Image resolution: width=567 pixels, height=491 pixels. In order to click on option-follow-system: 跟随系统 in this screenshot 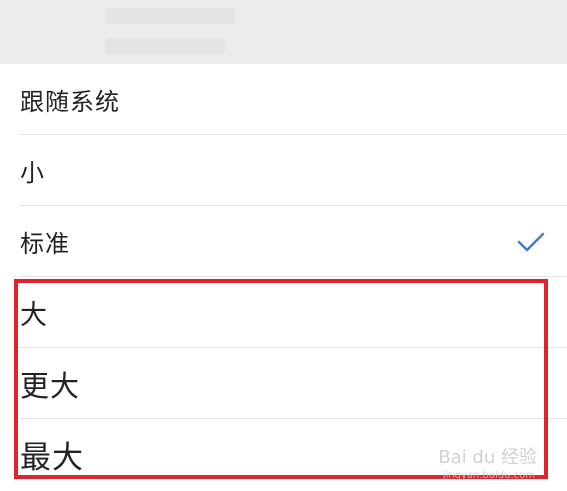, I will do `click(283, 99)`.